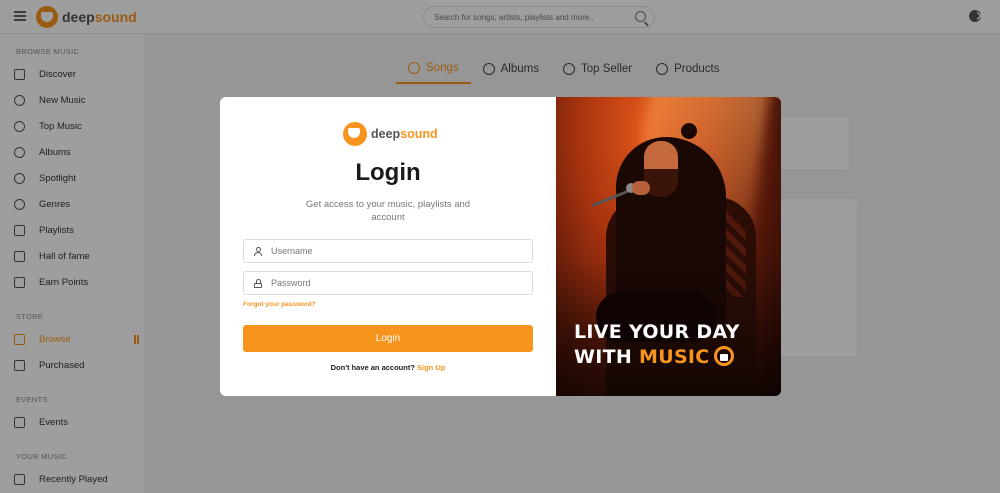 This screenshot has width=1000, height=493. Describe the element at coordinates (674, 357) in the screenshot. I see `slogan-music: MUSIC` at that location.